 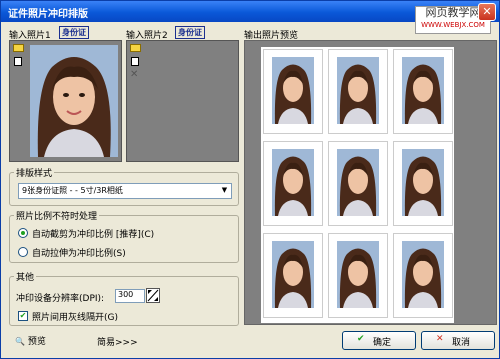 What do you see at coordinates (74, 101) in the screenshot?
I see `input1-photo` at bounding box center [74, 101].